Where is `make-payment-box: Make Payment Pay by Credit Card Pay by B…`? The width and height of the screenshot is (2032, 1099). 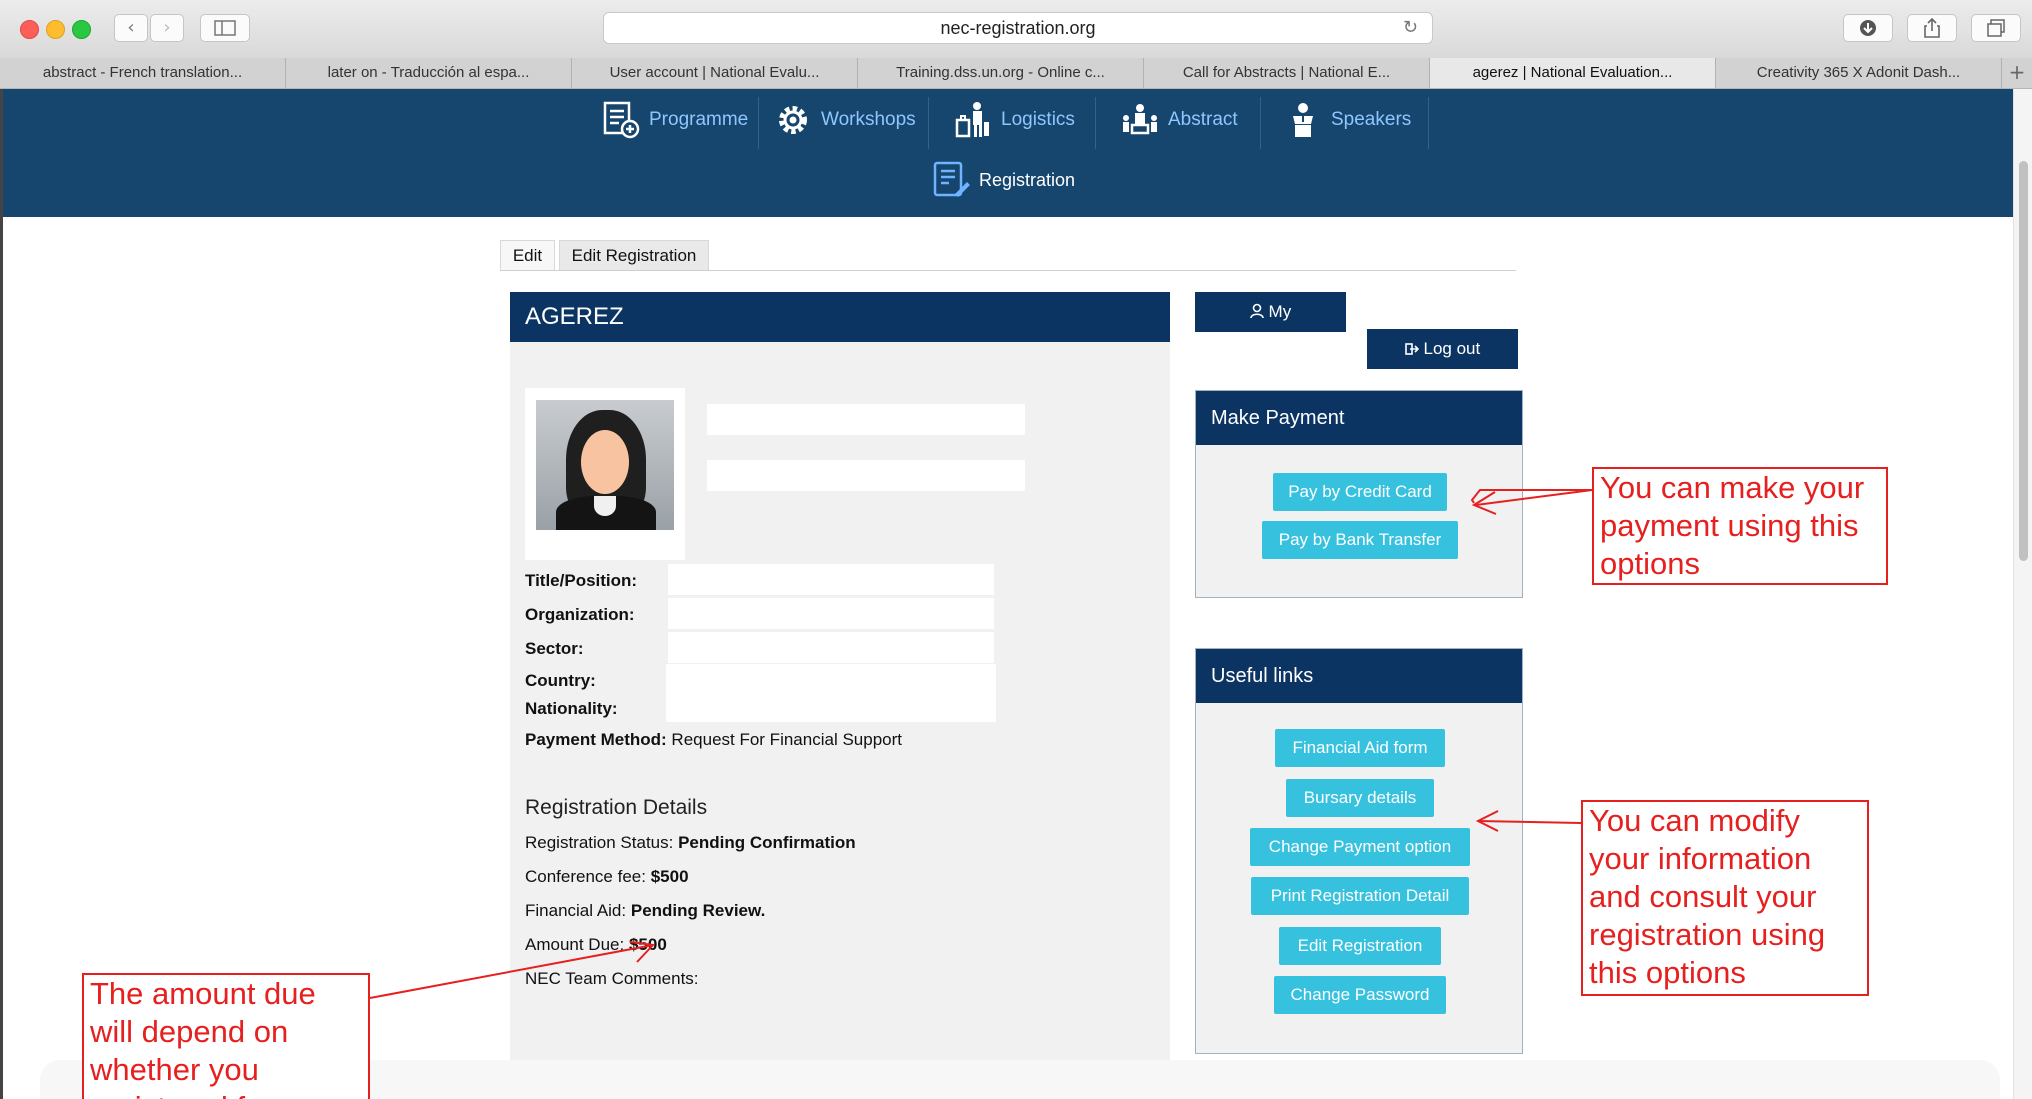
make-payment-box: Make Payment Pay by Credit Card Pay by B… is located at coordinates (1359, 494).